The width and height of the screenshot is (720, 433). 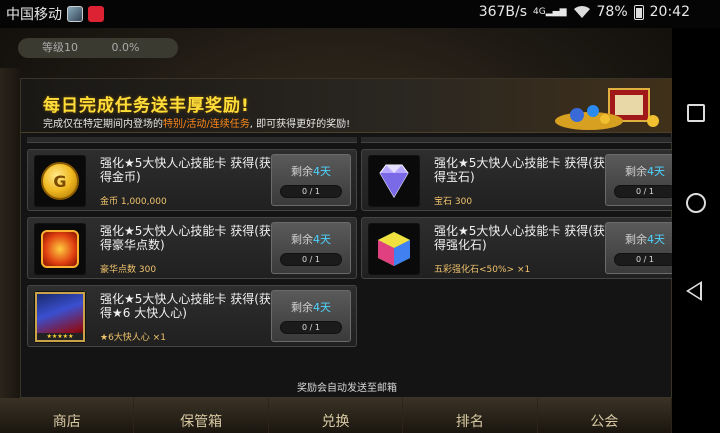 What do you see at coordinates (696, 203) in the screenshot?
I see `home-icon` at bounding box center [696, 203].